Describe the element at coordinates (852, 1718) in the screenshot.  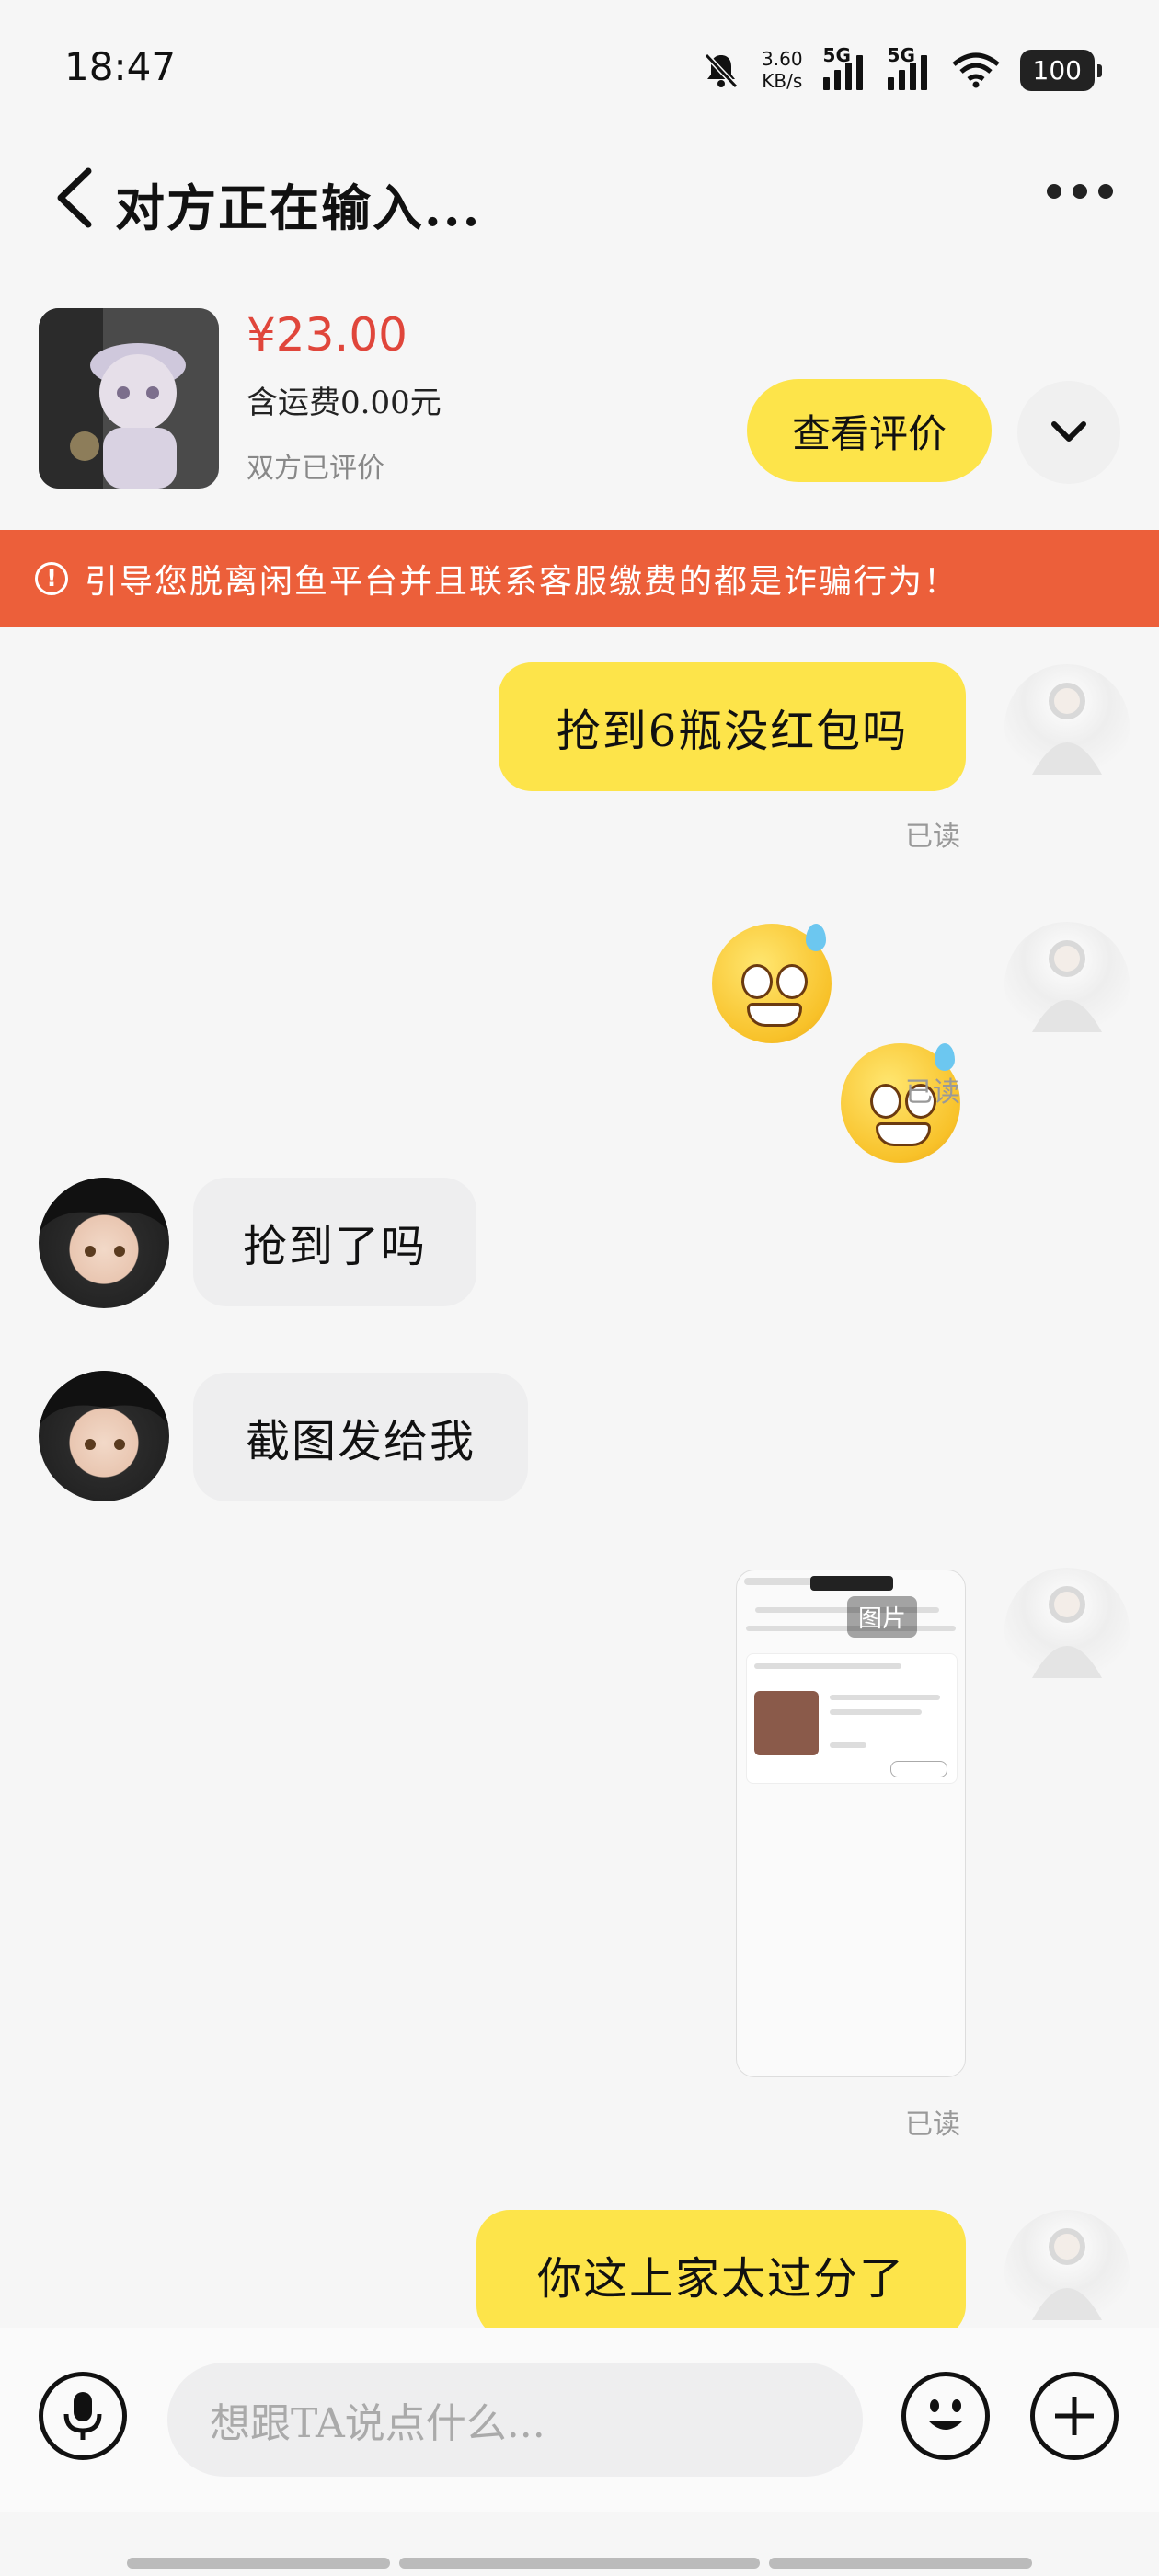
I see `order-card-preview` at that location.